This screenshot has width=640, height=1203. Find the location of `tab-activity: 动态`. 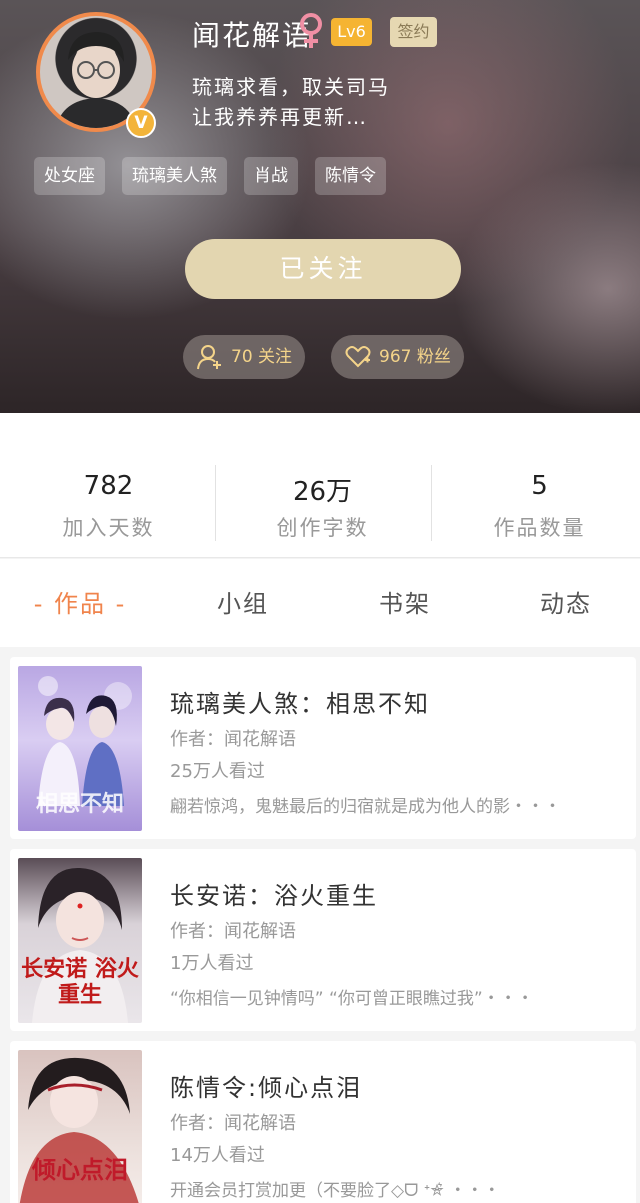

tab-activity: 动态 is located at coordinates (563, 603).